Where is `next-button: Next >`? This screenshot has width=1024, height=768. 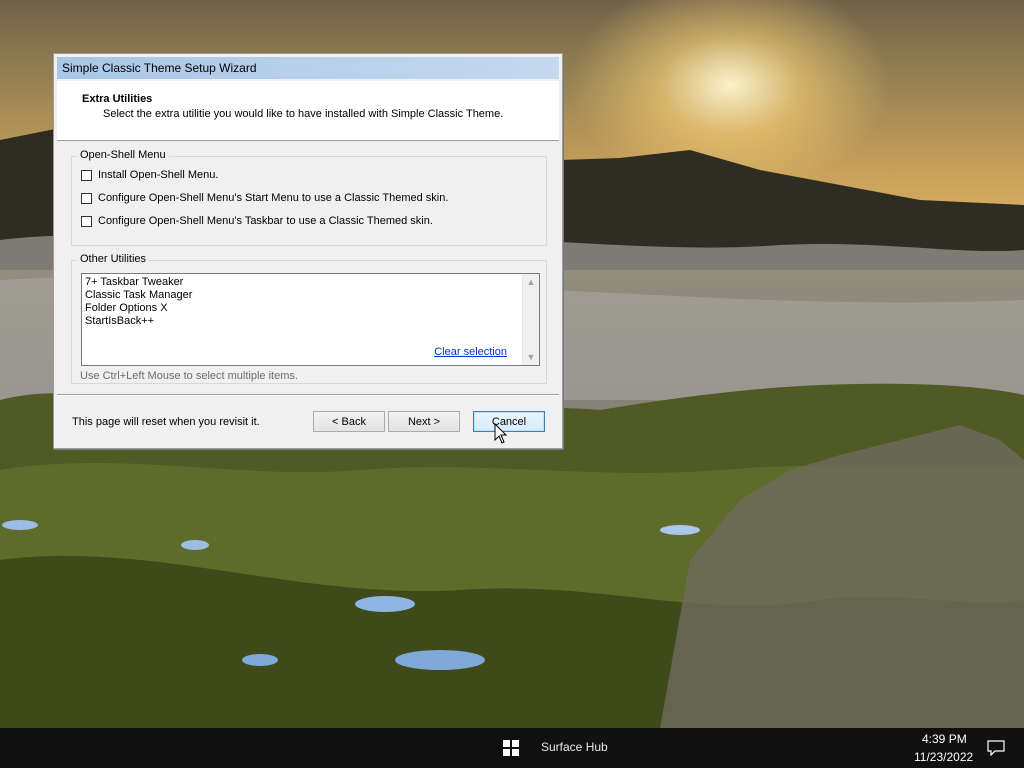
next-button: Next > is located at coordinates (424, 421).